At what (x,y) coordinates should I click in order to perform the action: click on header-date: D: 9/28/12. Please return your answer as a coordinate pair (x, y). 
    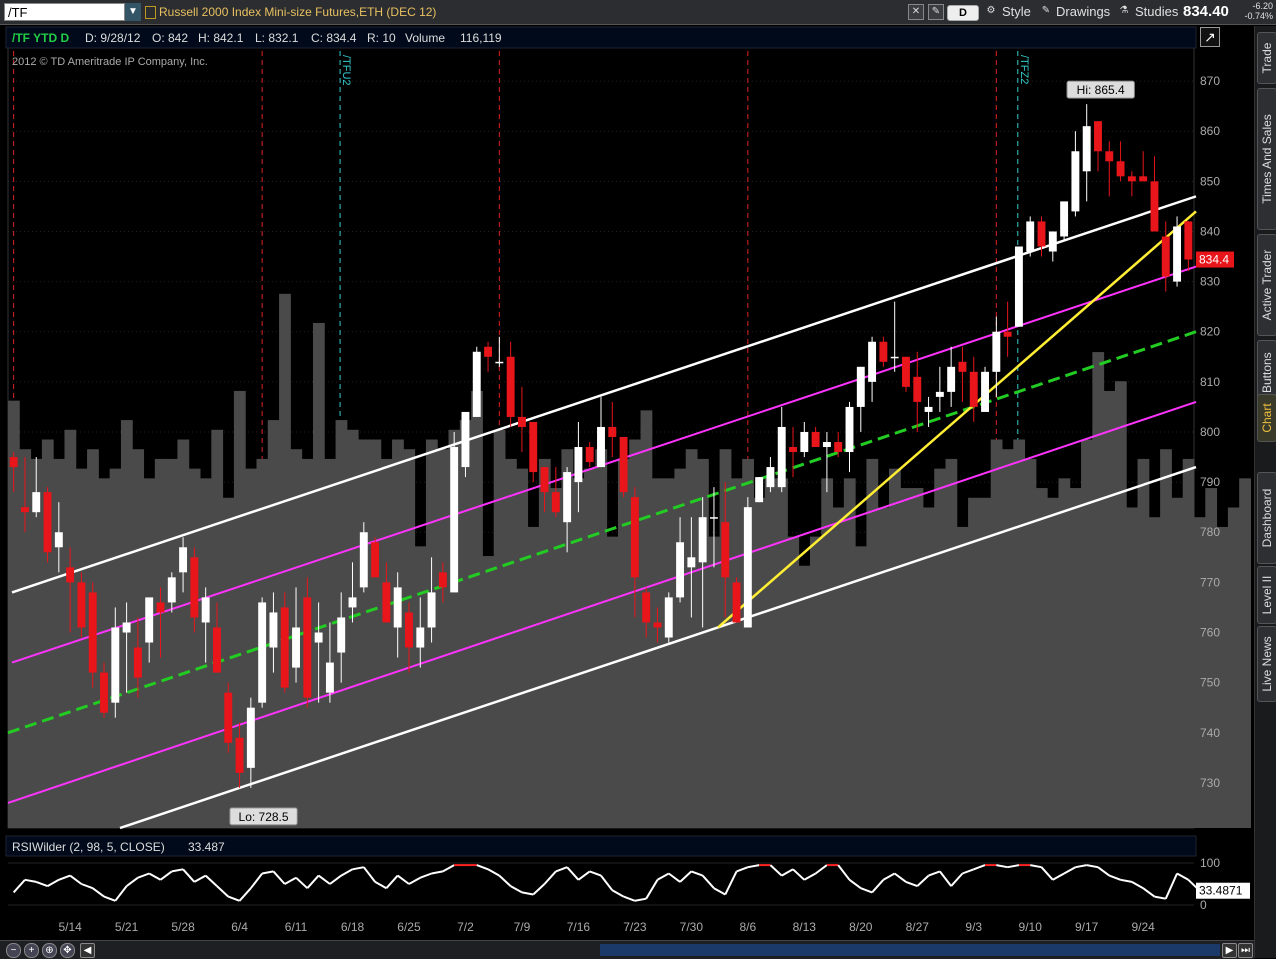
    Looking at the image, I should click on (113, 38).